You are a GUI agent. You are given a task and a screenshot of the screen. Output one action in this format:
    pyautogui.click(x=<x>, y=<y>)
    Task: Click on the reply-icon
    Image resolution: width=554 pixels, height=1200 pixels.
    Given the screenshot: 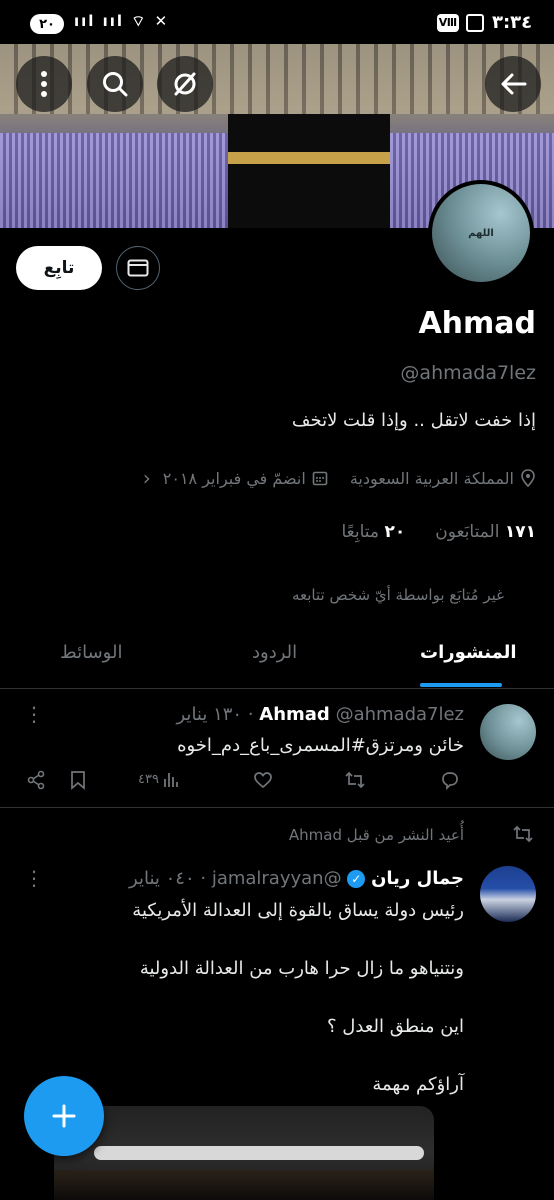 What is the action you would take?
    pyautogui.click(x=450, y=781)
    